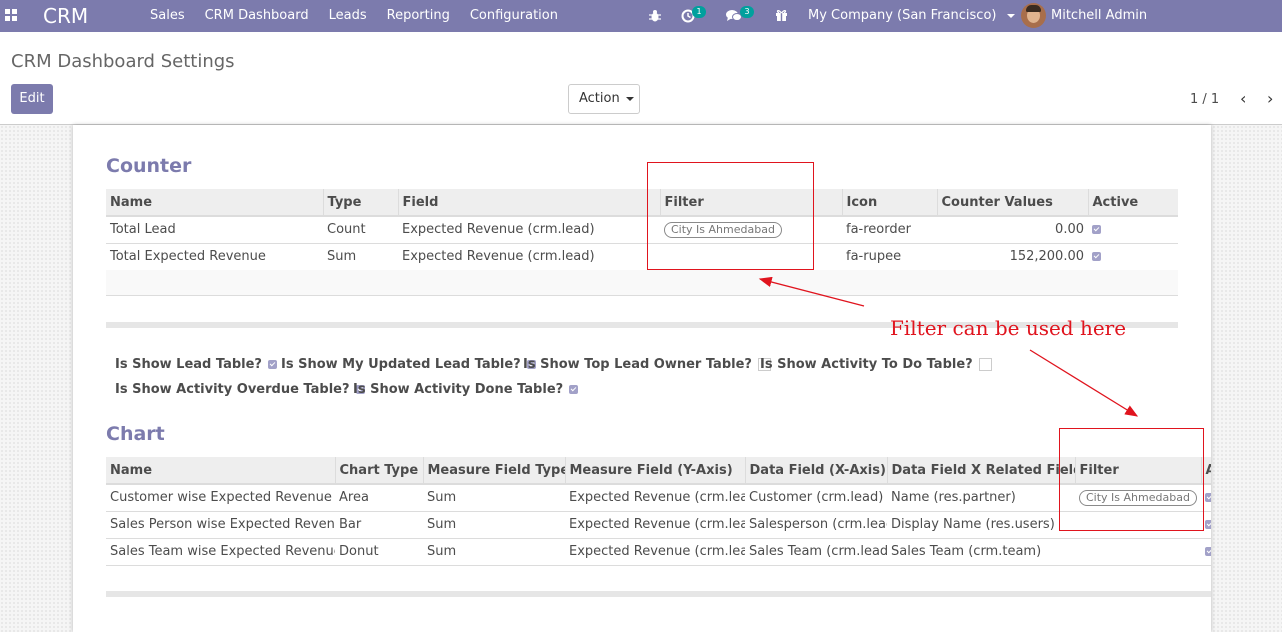 The height and width of the screenshot is (632, 1282). Describe the element at coordinates (811, 291) in the screenshot. I see `arrow-to-counter-filter` at that location.